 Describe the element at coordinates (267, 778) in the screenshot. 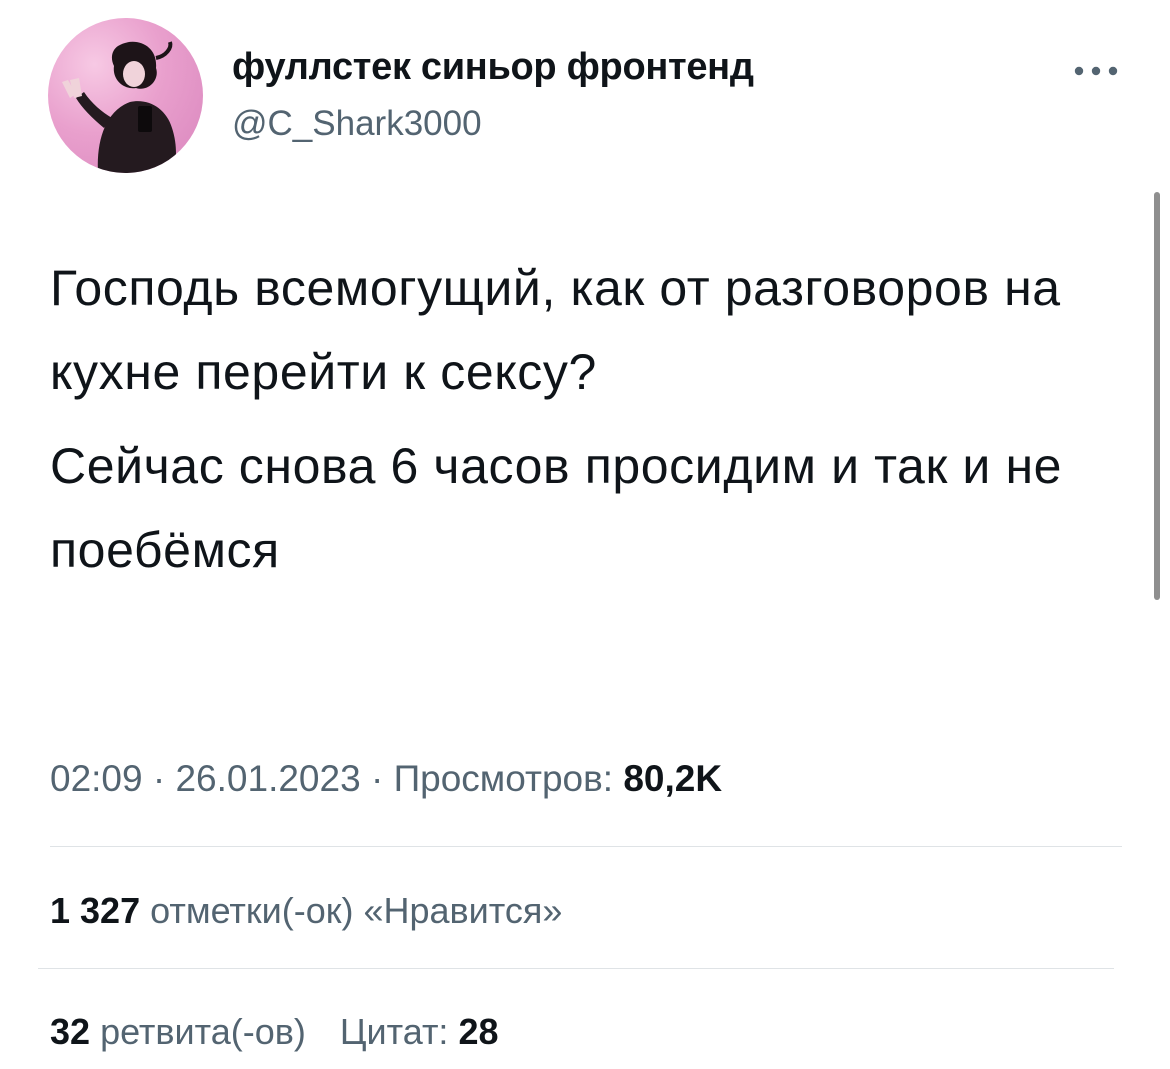

I see `tweet-date: 26.01.2023` at that location.